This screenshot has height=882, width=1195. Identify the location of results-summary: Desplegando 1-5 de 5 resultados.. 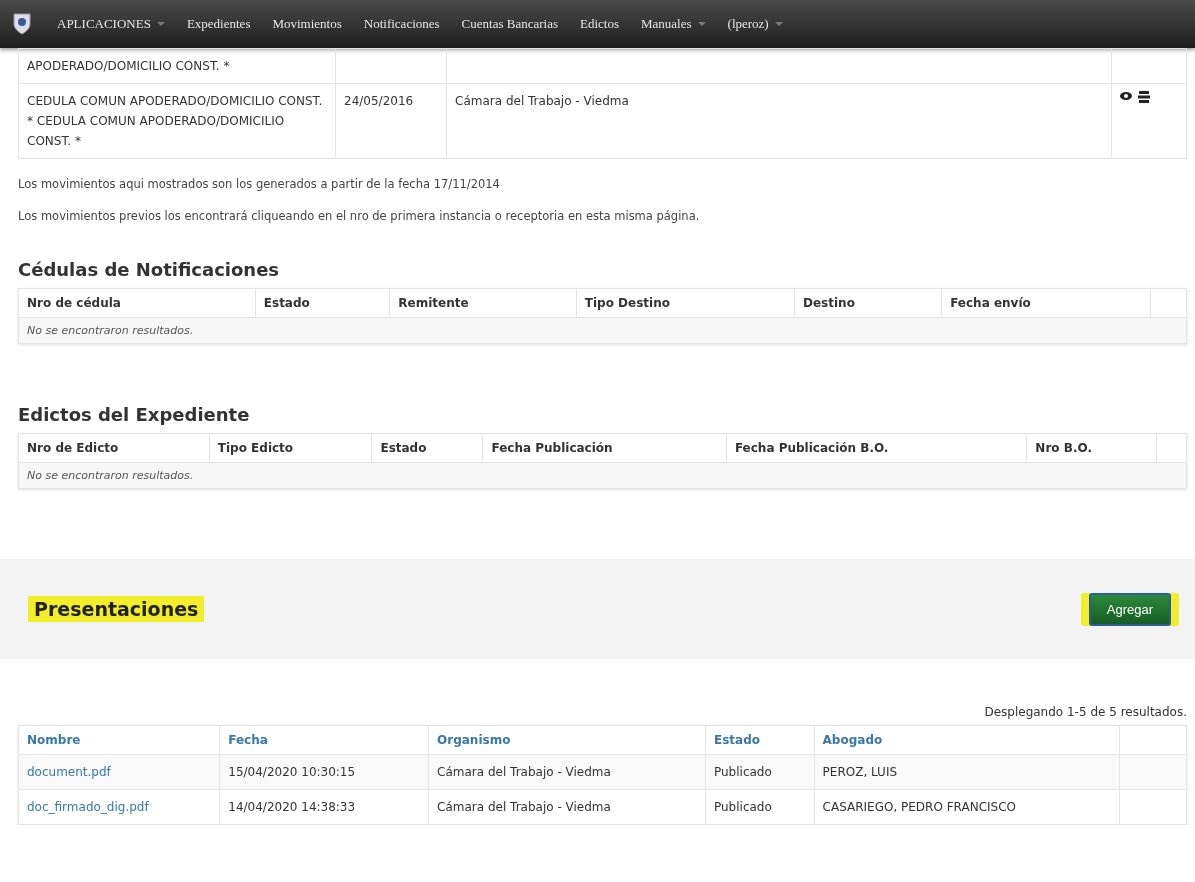
(1085, 712).